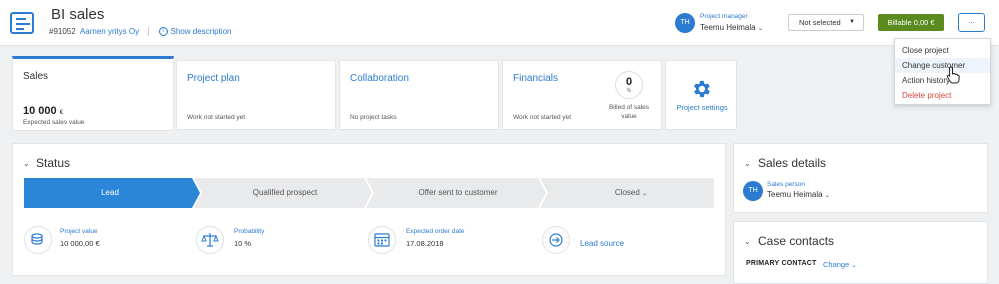 This screenshot has width=999, height=284. What do you see at coordinates (373, 117) in the screenshot?
I see `card-collaboration-sub: No project tasks` at bounding box center [373, 117].